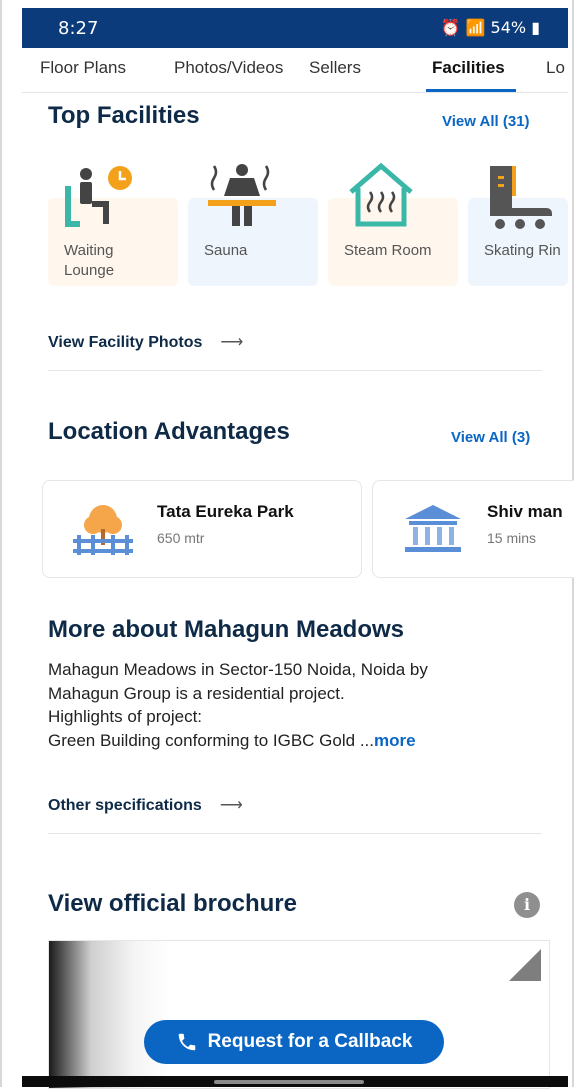  What do you see at coordinates (335, 68) in the screenshot?
I see `tab-sellers: Sellers` at bounding box center [335, 68].